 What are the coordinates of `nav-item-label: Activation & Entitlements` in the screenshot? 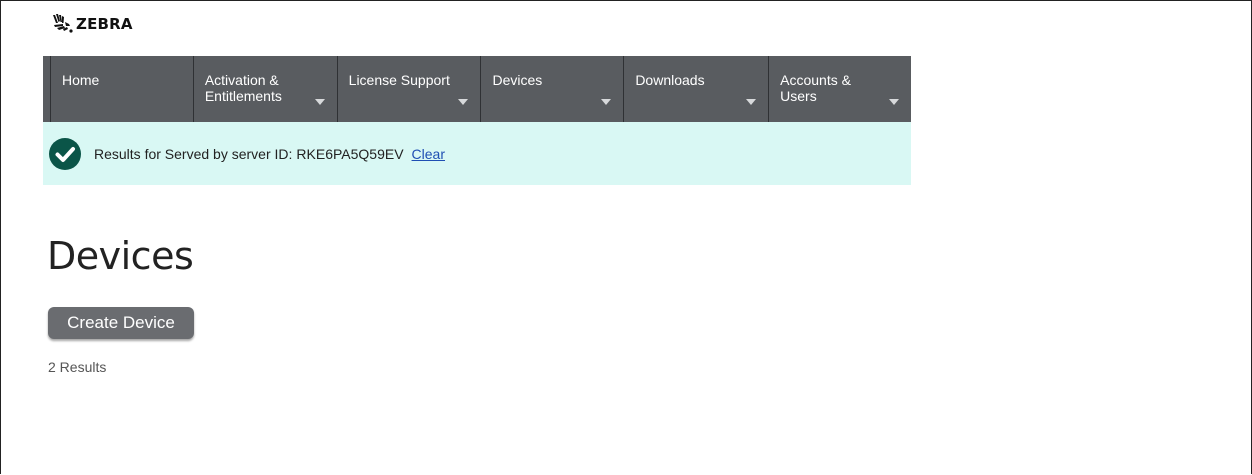 It's located at (243, 88).